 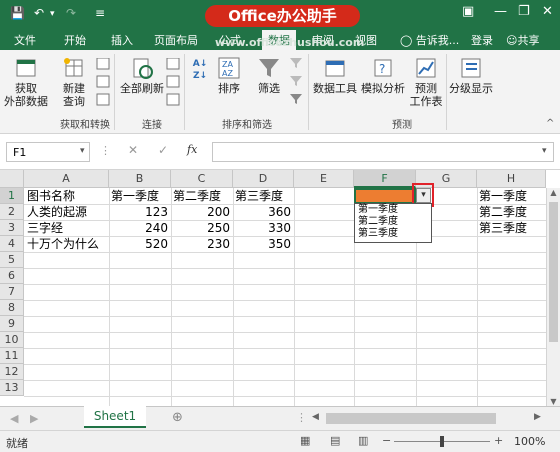 I want to click on cell-a2: 人类的起源, so click(x=68, y=212).